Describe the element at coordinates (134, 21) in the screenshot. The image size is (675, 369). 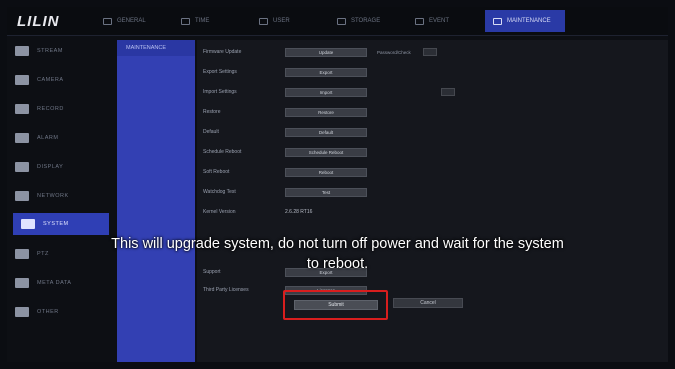
I see `tab-general: GENERAL` at that location.